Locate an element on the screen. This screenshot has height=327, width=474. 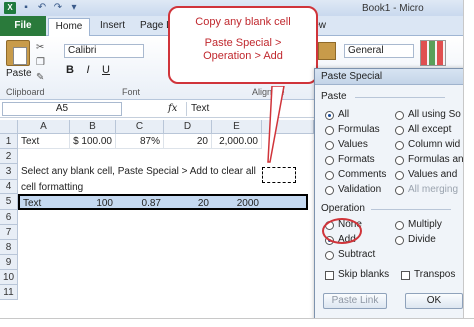
cell-a1: Text is located at coordinates (44, 141).